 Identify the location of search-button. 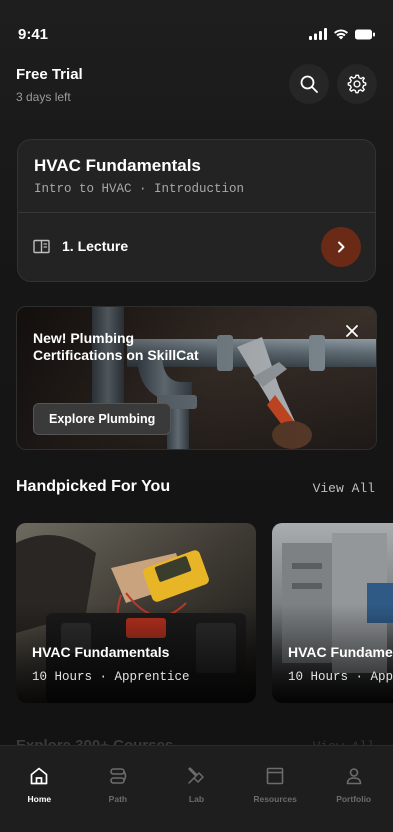
(309, 84).